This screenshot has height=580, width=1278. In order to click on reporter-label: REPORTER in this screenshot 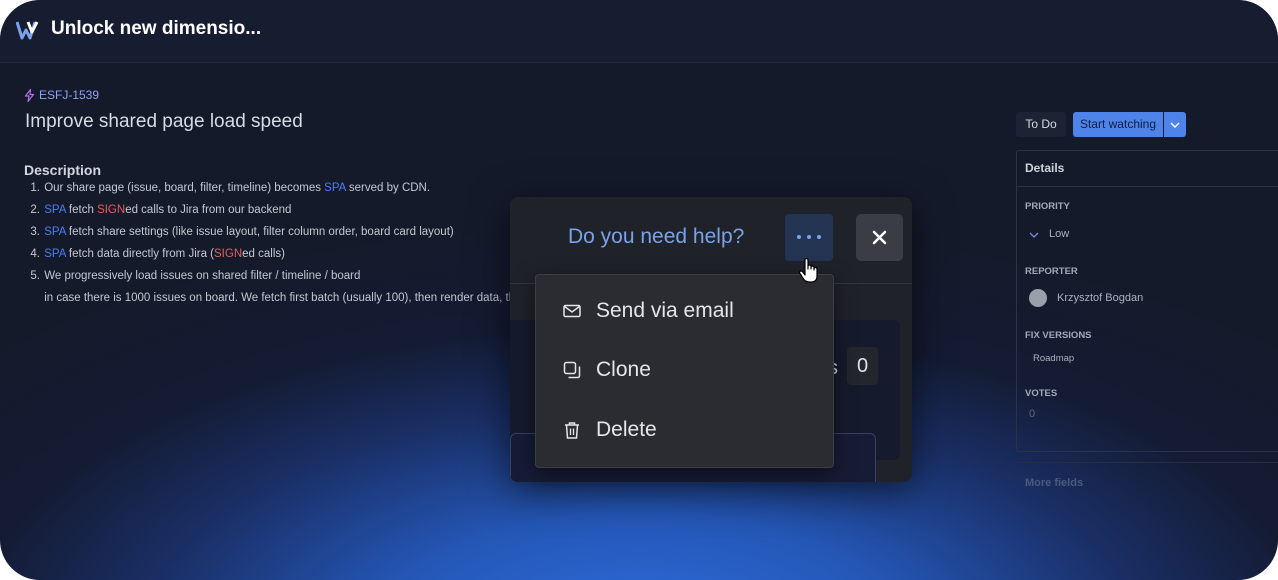, I will do `click(1051, 271)`.